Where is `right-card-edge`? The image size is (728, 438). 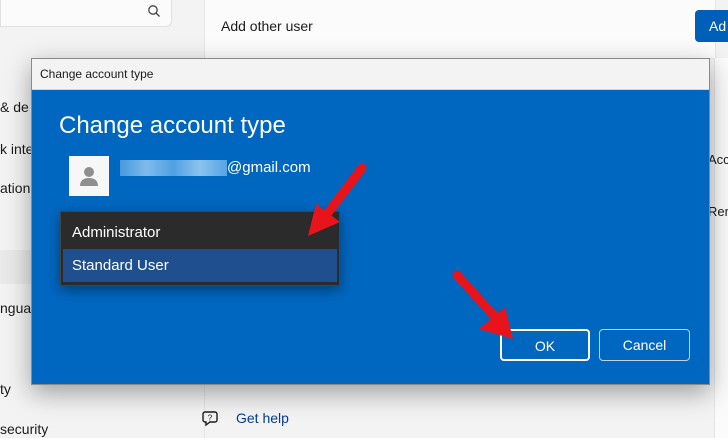 right-card-edge is located at coordinates (721, 248).